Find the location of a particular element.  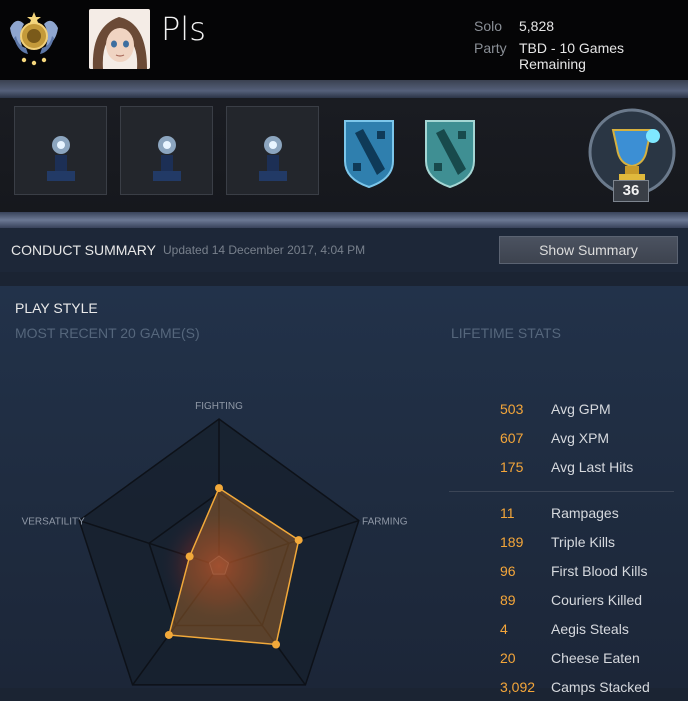

show-summary-button: Show Summary is located at coordinates (588, 250).